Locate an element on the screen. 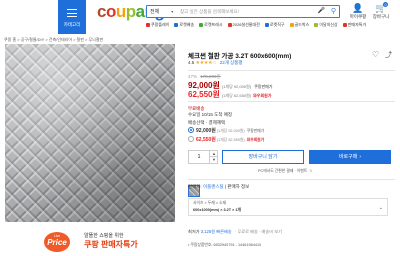  heart-icon: ♡ is located at coordinates (375, 54).